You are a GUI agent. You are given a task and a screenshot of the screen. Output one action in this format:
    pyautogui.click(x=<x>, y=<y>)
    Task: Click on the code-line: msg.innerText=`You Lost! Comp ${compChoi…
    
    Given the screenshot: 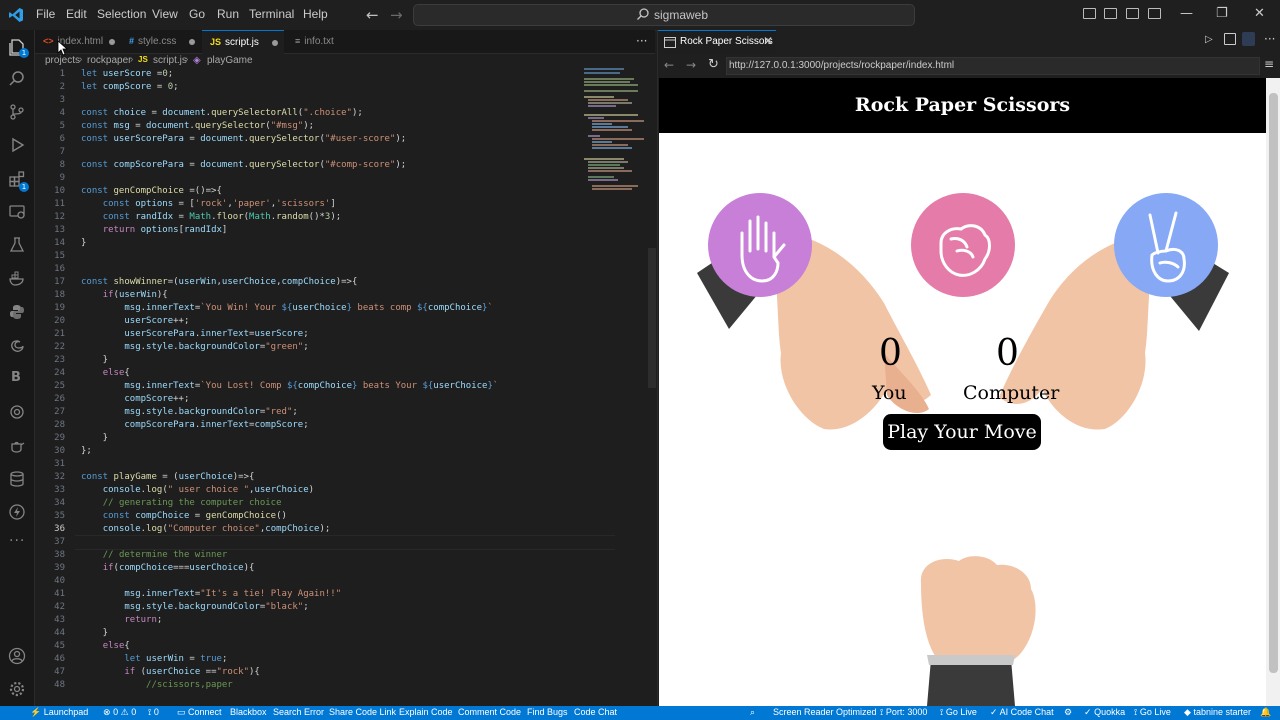 What is the action you would take?
    pyautogui.click(x=311, y=386)
    